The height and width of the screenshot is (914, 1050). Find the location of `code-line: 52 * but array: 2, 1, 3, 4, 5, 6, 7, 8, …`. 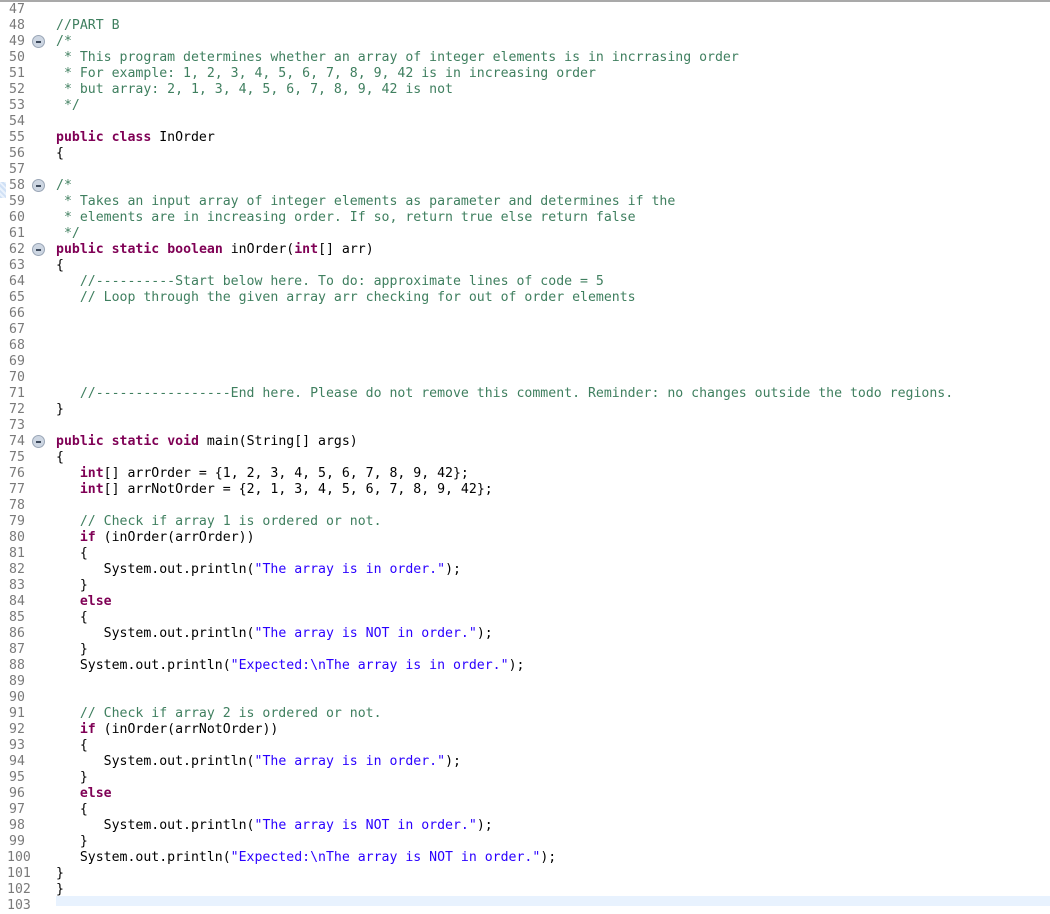

code-line: 52 * but array: 2, 1, 3, 4, 5, 6, 7, 8, … is located at coordinates (525, 90).